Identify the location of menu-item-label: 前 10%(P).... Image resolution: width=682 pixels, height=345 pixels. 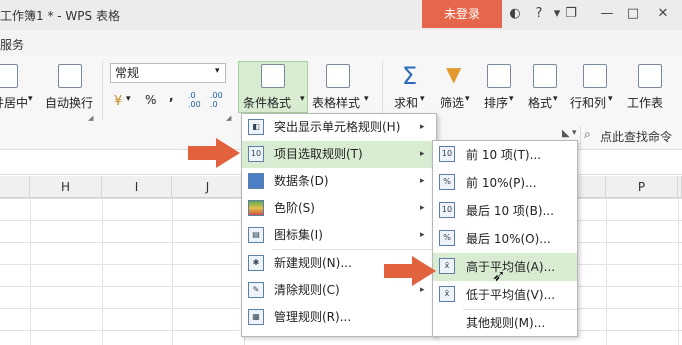
(501, 183).